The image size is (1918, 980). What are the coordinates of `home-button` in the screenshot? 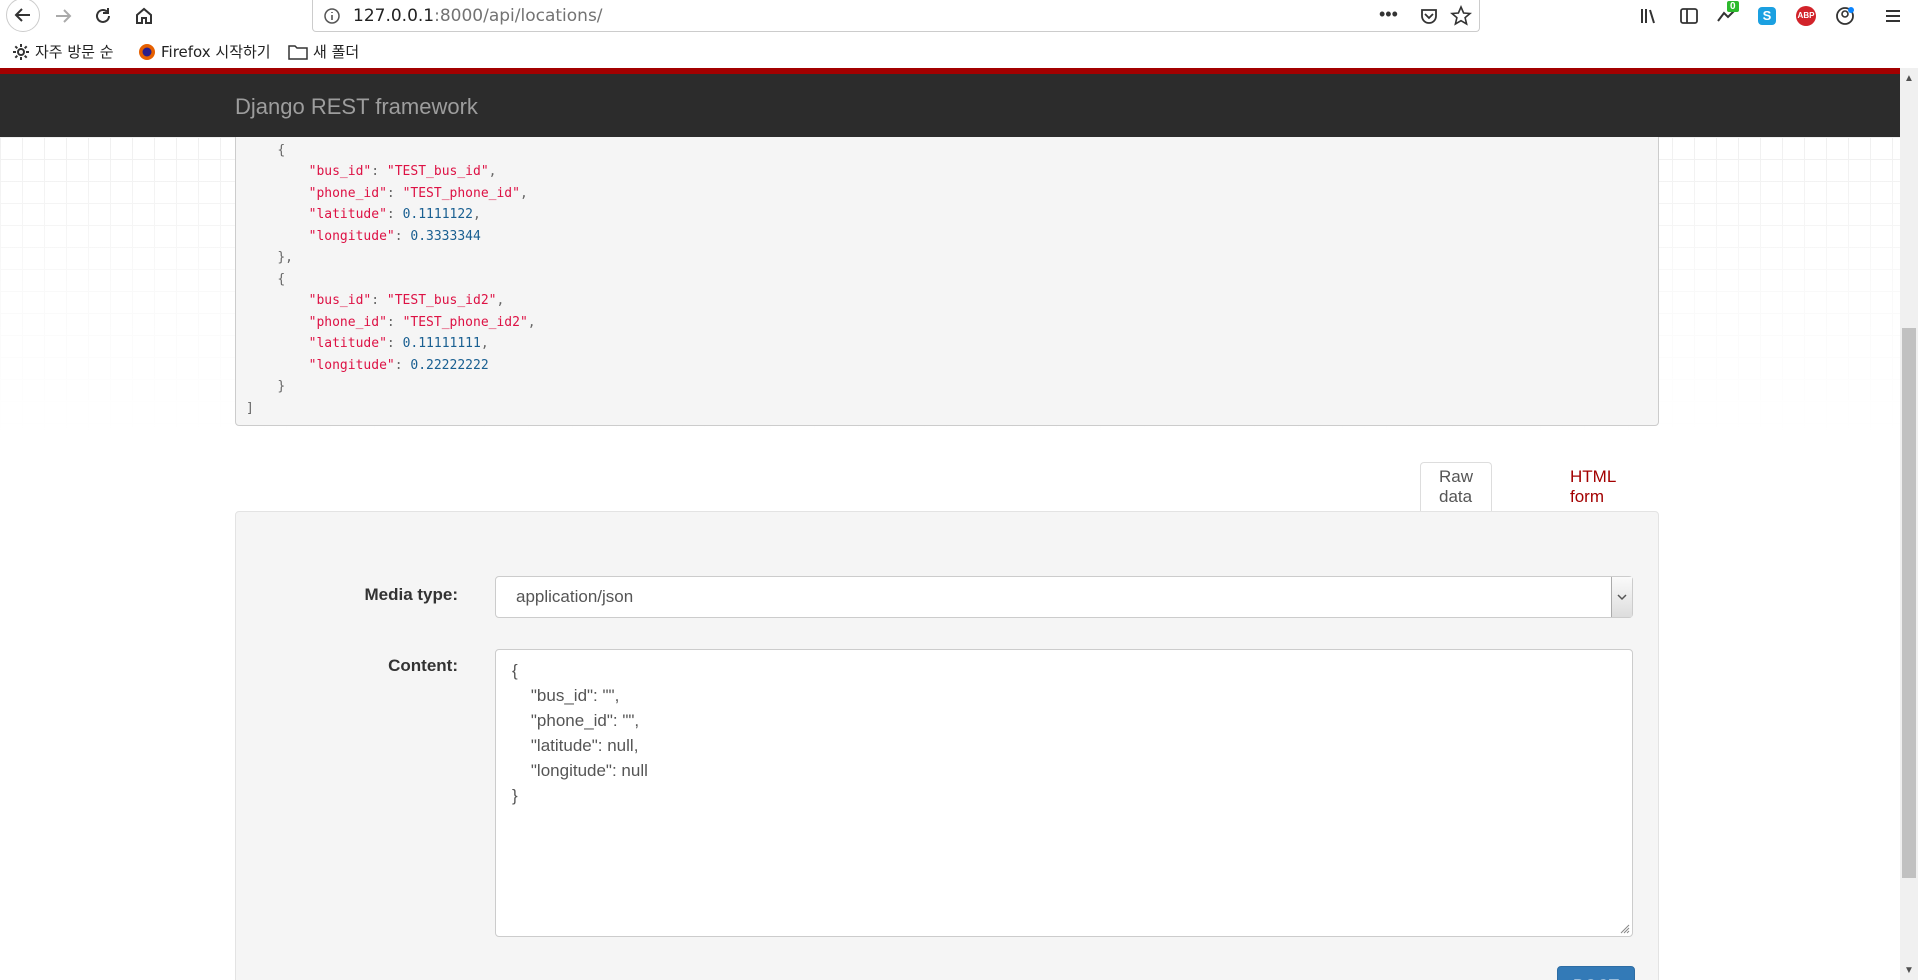 It's located at (144, 16).